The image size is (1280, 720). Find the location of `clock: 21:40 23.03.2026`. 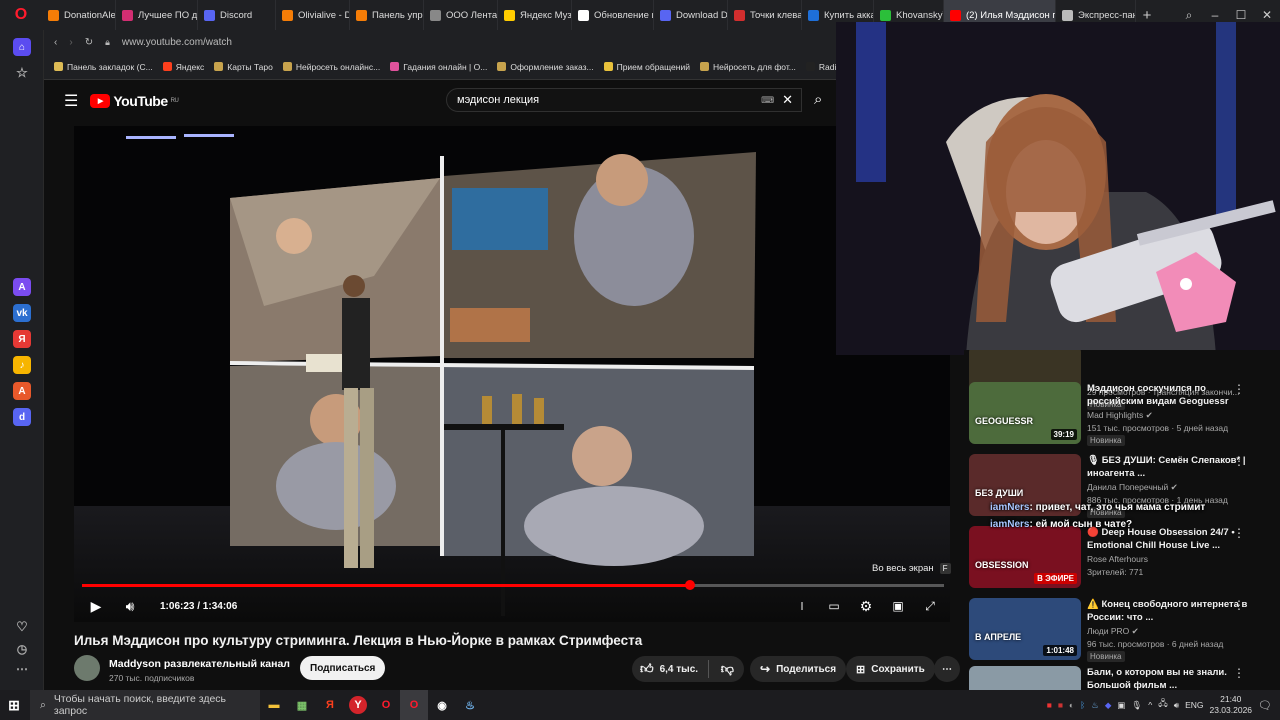

clock: 21:40 23.03.2026 is located at coordinates (1230, 705).